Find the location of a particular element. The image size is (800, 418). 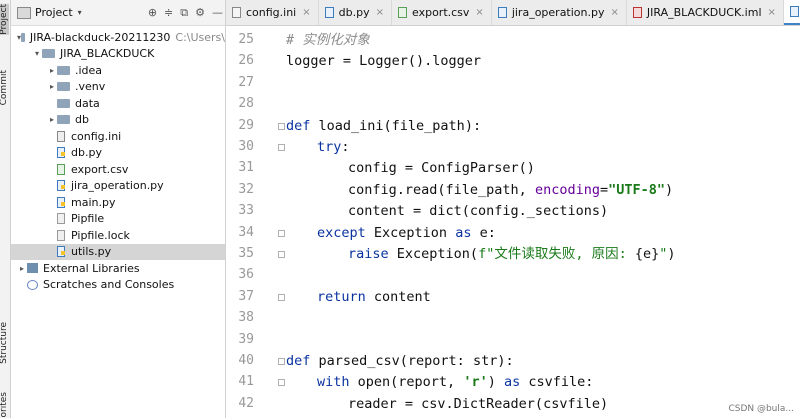

code-token: Exception( is located at coordinates (437, 254).